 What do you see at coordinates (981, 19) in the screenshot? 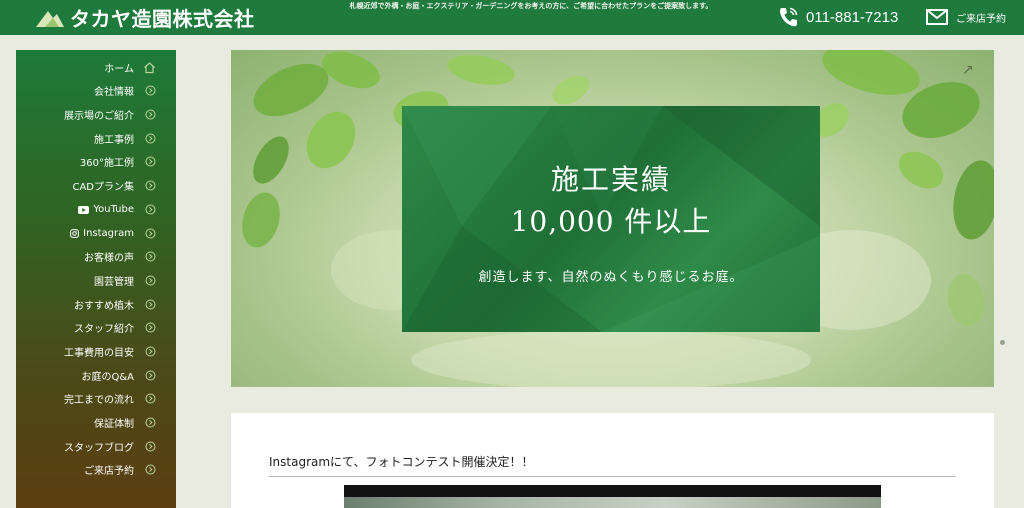
I see `reserve-label: ご来店予約` at bounding box center [981, 19].